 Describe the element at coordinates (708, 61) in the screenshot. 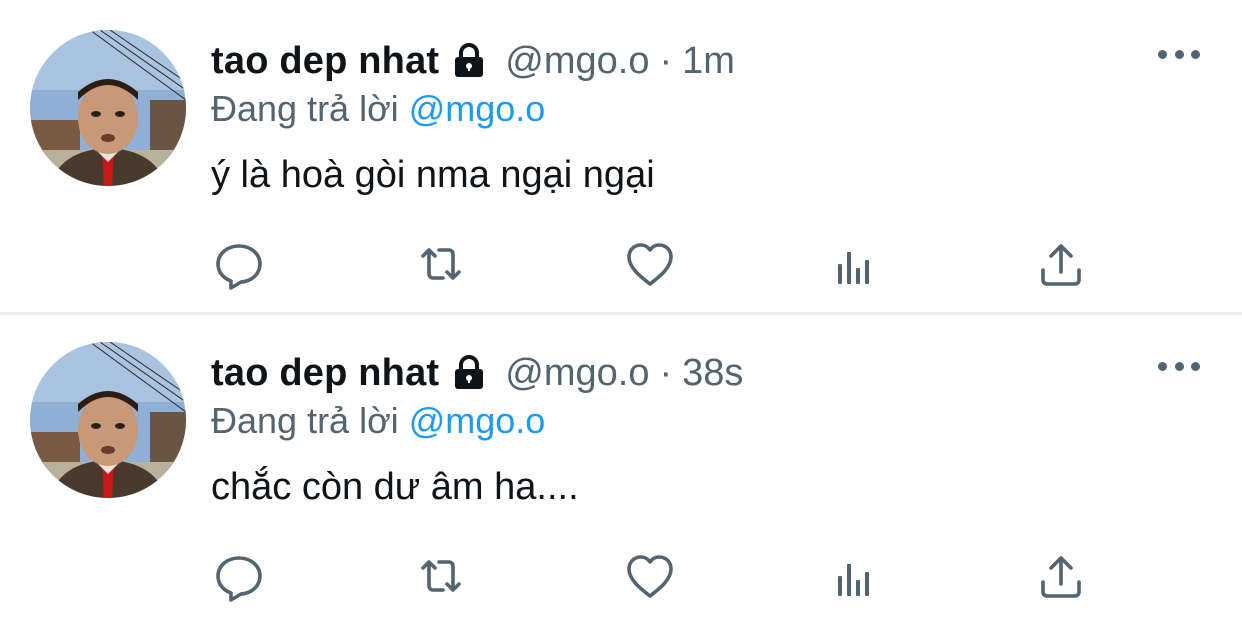

I see `timestamp: 1m` at that location.